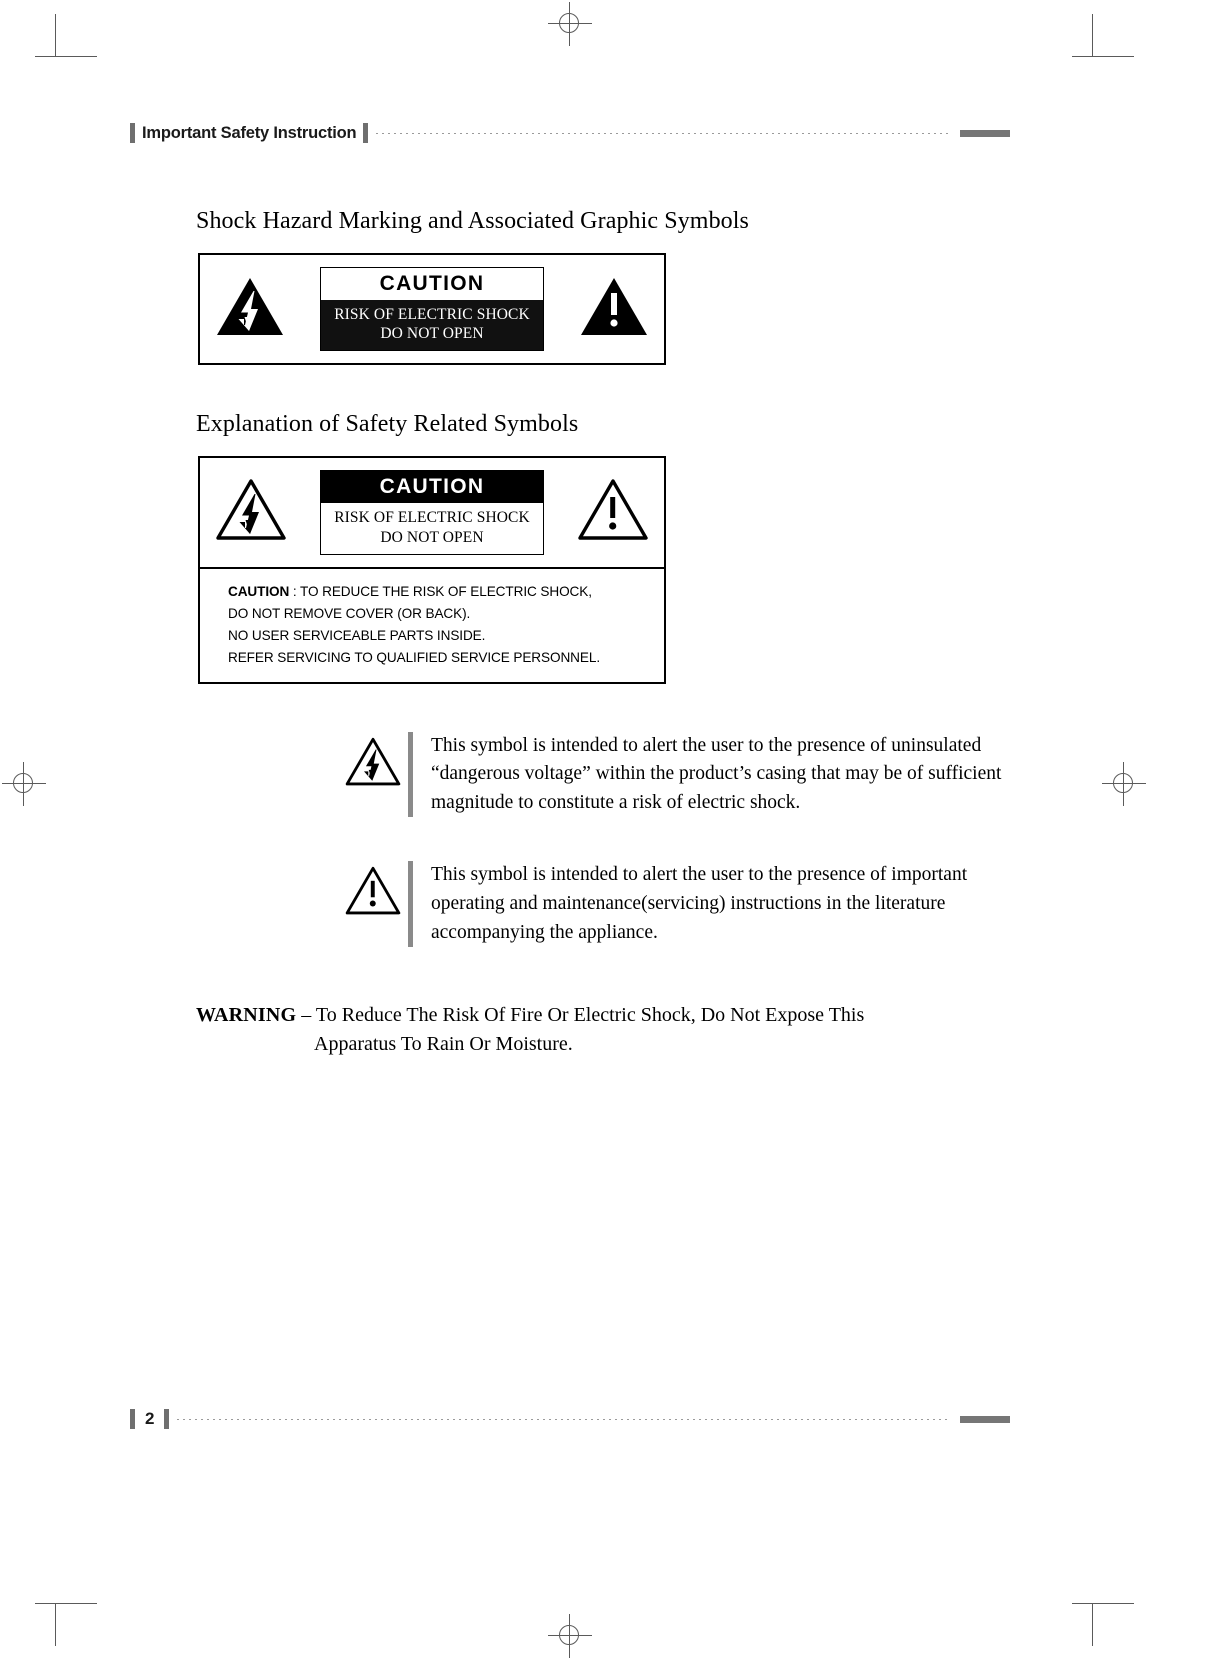 The height and width of the screenshot is (1660, 1215). I want to click on caution-note-line-2: DO NOT REMOVE COVER (OR BACK)., so click(349, 614).